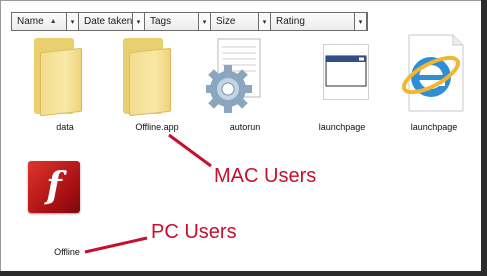 Image resolution: width=487 pixels, height=276 pixels. What do you see at coordinates (194, 232) in the screenshot?
I see `annotation-pc-users: PC Users` at bounding box center [194, 232].